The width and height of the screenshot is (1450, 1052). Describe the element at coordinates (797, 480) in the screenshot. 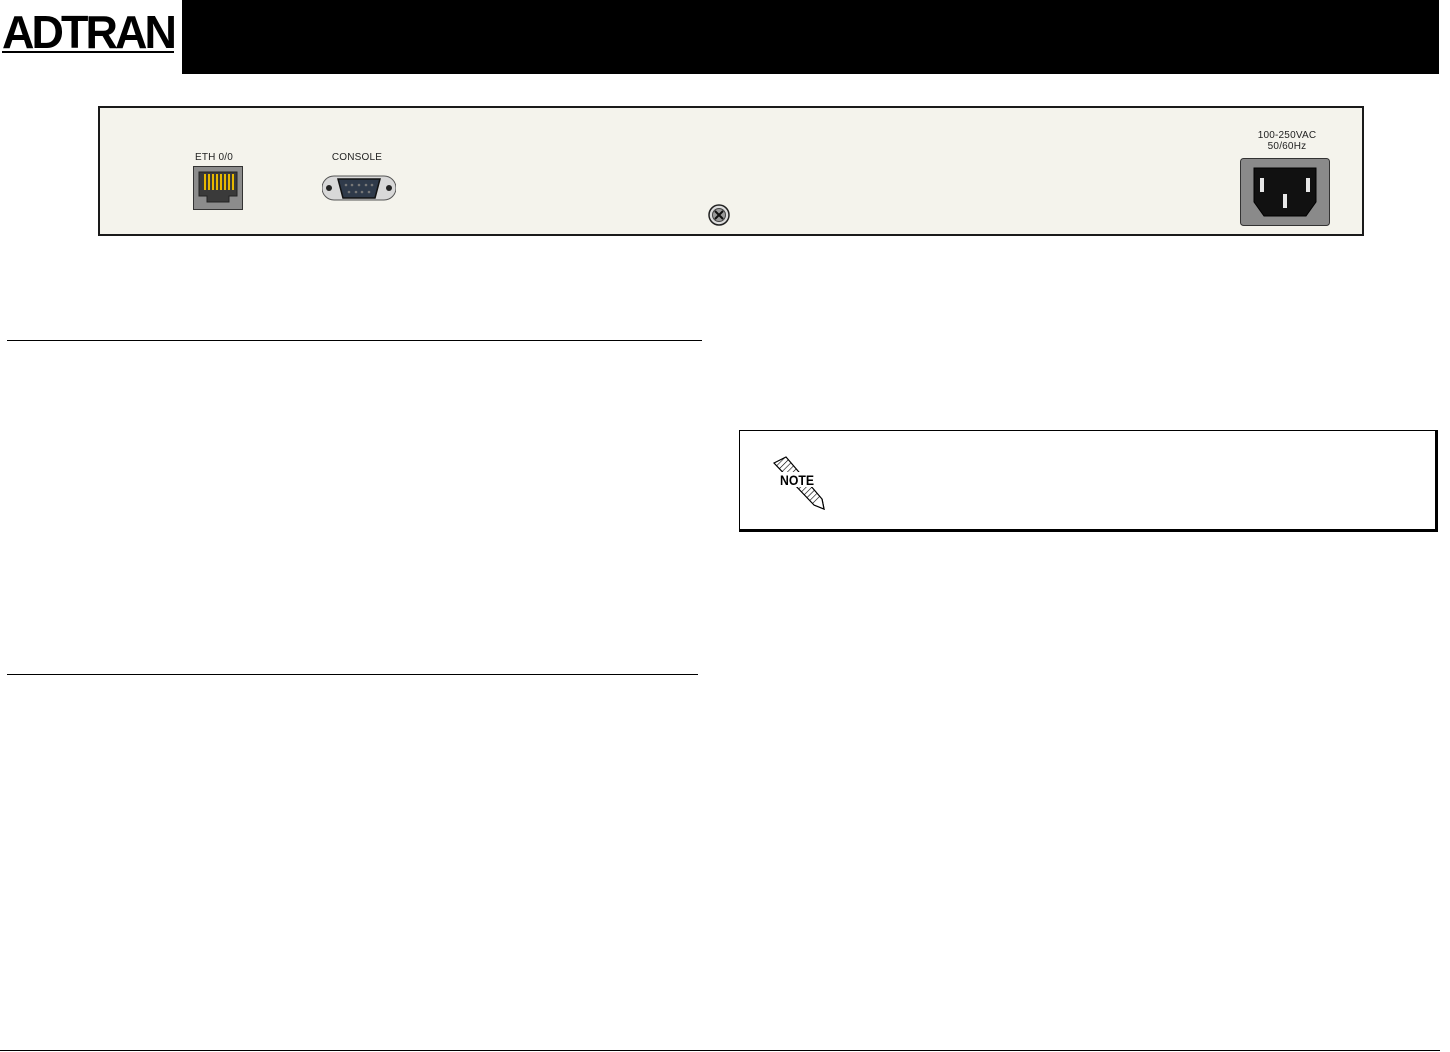

I see `note-icon-text: NOTE` at that location.